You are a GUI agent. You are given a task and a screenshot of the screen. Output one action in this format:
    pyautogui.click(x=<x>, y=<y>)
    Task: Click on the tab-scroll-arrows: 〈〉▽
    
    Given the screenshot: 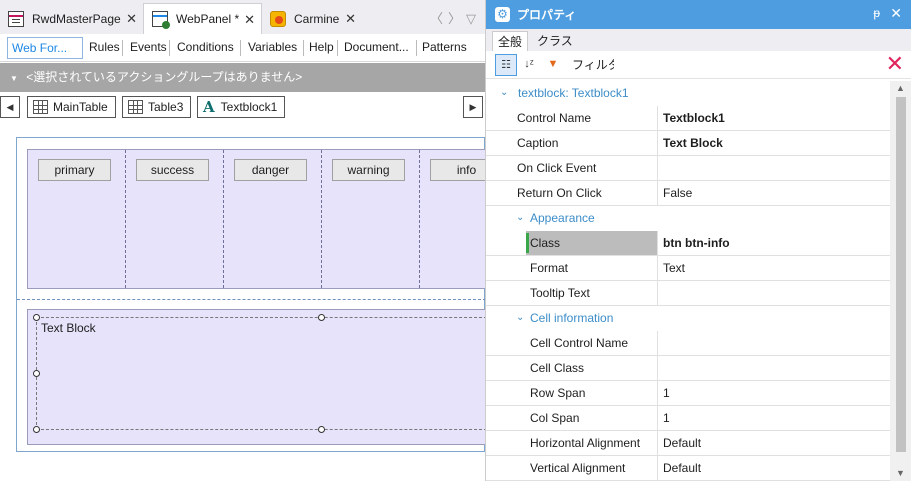 What is the action you would take?
    pyautogui.click(x=455, y=17)
    